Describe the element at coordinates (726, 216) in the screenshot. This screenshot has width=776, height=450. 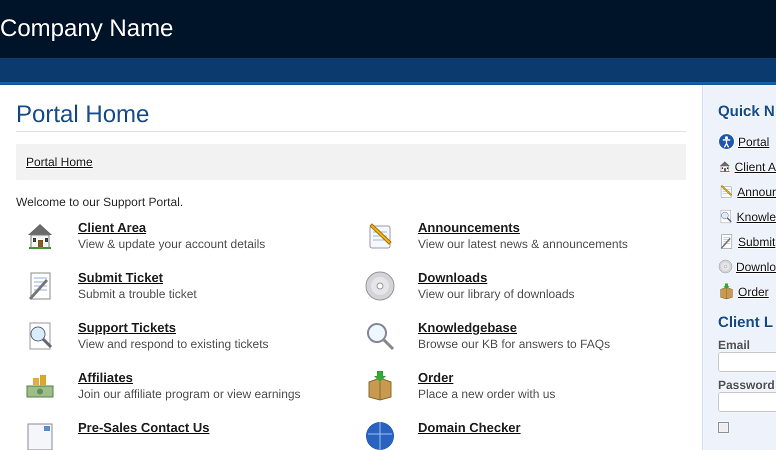
I see `magnifier-document-icon` at that location.